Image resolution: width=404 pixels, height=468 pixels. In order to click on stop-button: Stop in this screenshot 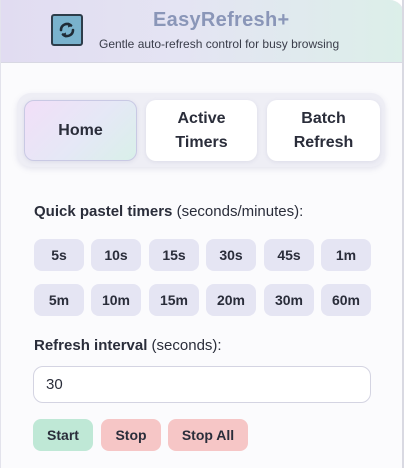, I will do `click(131, 435)`.